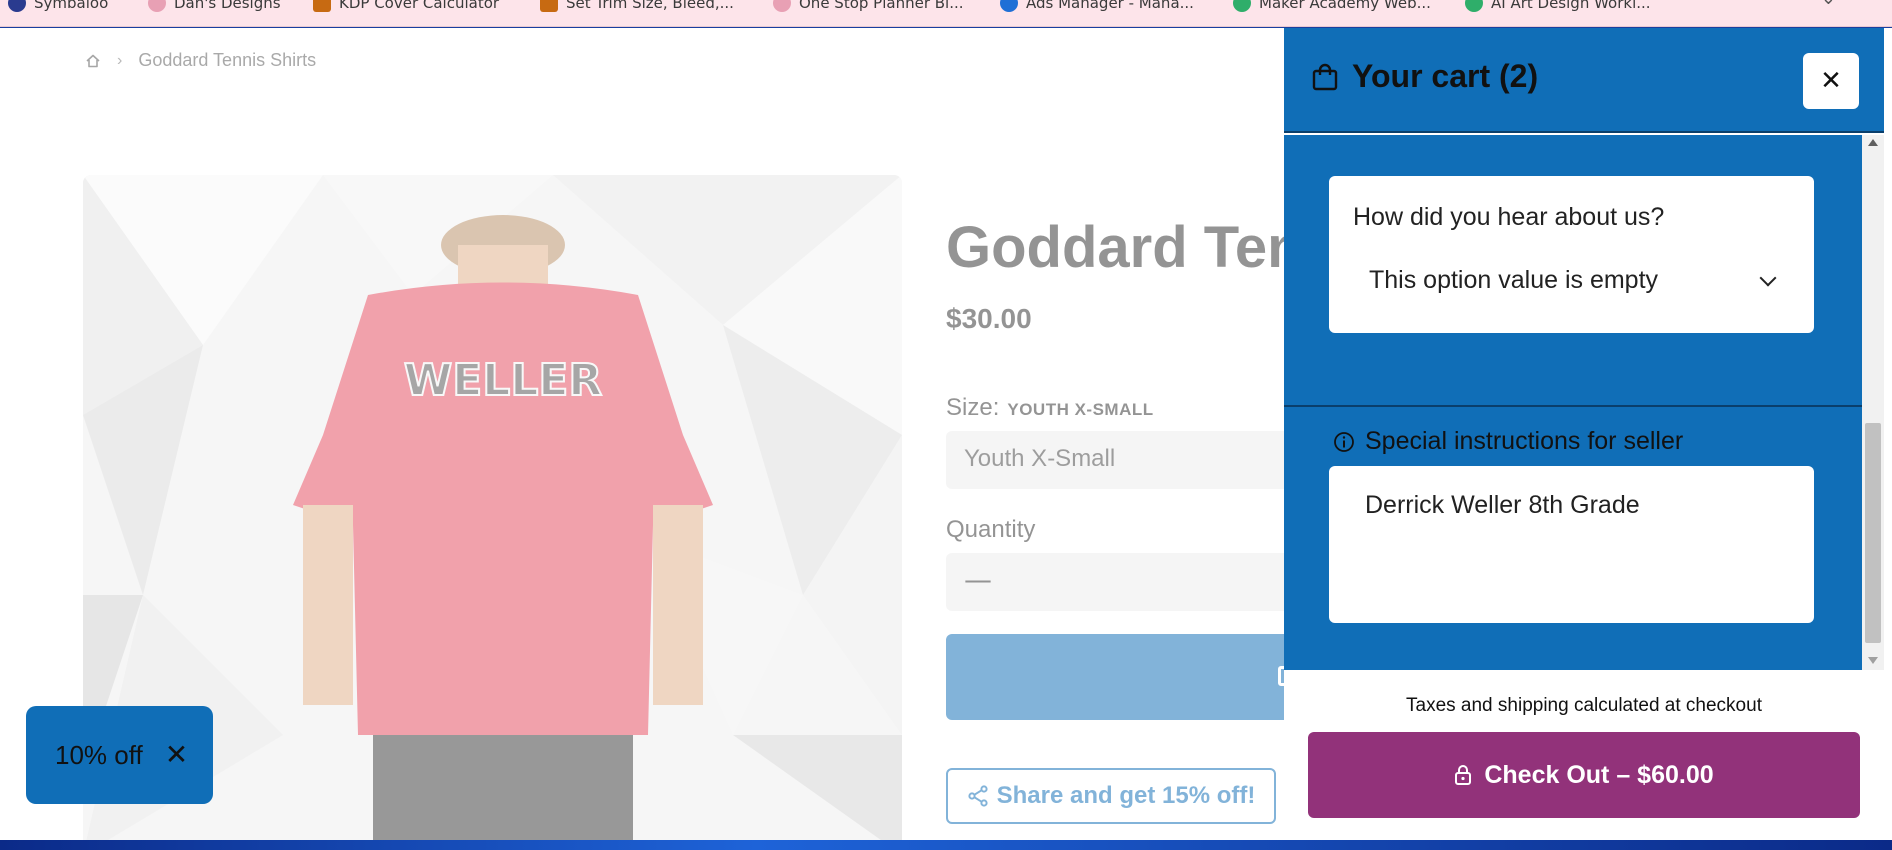 The image size is (1892, 850). What do you see at coordinates (58, 7) in the screenshot?
I see `bookmark-symbaloo: Symbaloo` at bounding box center [58, 7].